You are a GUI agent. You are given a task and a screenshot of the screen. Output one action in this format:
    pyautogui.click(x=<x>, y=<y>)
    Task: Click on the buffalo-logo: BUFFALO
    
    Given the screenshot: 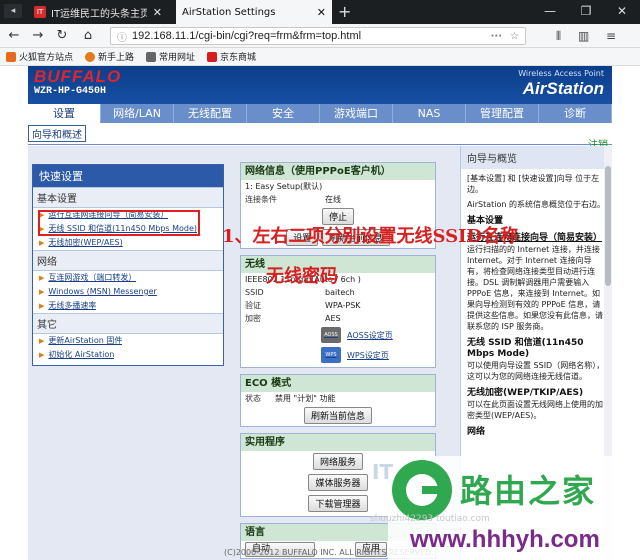 What is the action you would take?
    pyautogui.click(x=78, y=76)
    